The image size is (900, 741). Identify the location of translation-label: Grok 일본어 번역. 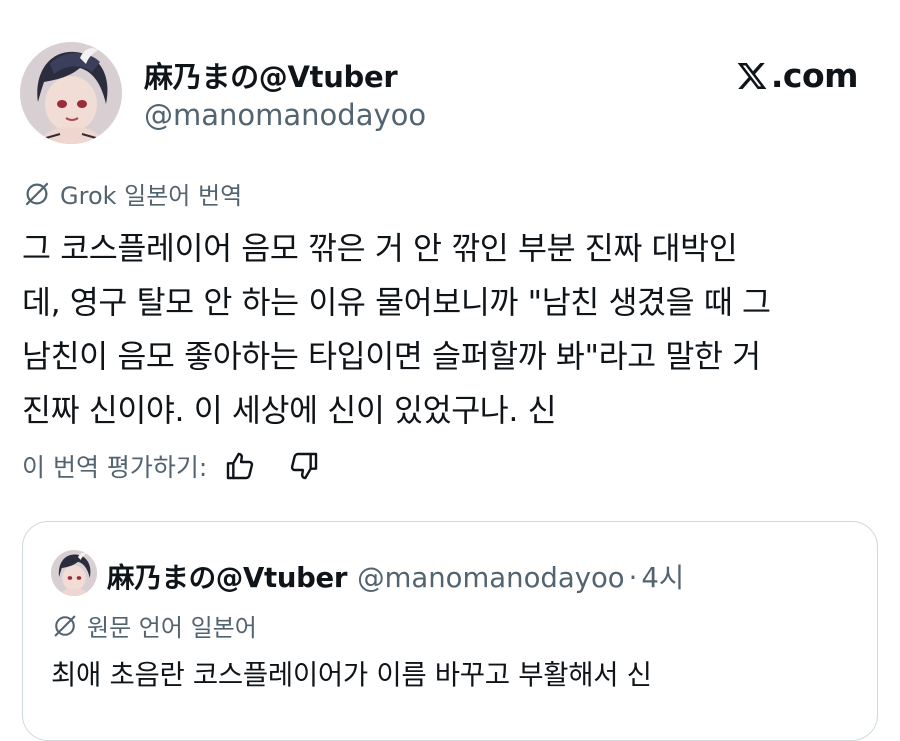
(132, 193).